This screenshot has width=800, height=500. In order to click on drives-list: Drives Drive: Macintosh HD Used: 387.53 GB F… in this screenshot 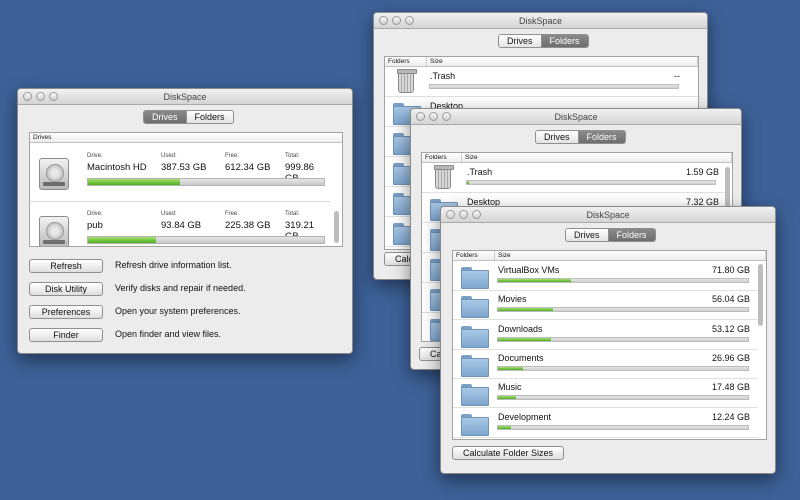, I will do `click(186, 189)`.